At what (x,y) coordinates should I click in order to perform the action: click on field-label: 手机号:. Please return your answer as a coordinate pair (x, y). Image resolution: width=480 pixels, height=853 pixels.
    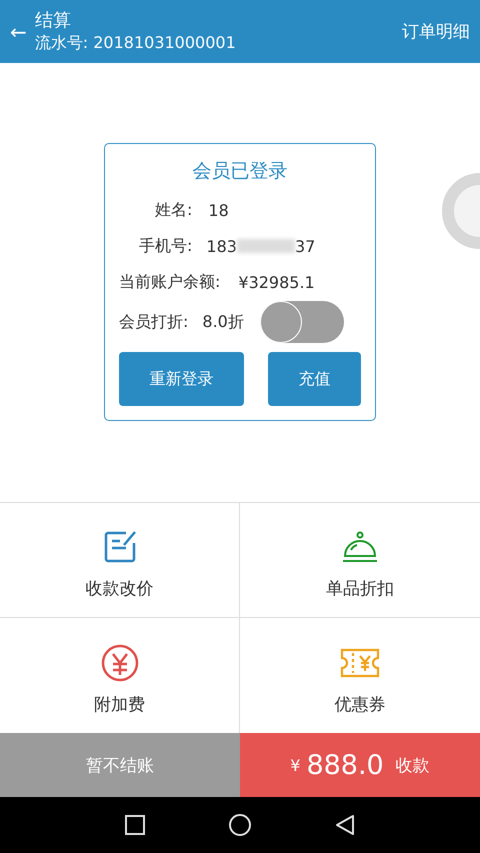
    Looking at the image, I should click on (165, 246).